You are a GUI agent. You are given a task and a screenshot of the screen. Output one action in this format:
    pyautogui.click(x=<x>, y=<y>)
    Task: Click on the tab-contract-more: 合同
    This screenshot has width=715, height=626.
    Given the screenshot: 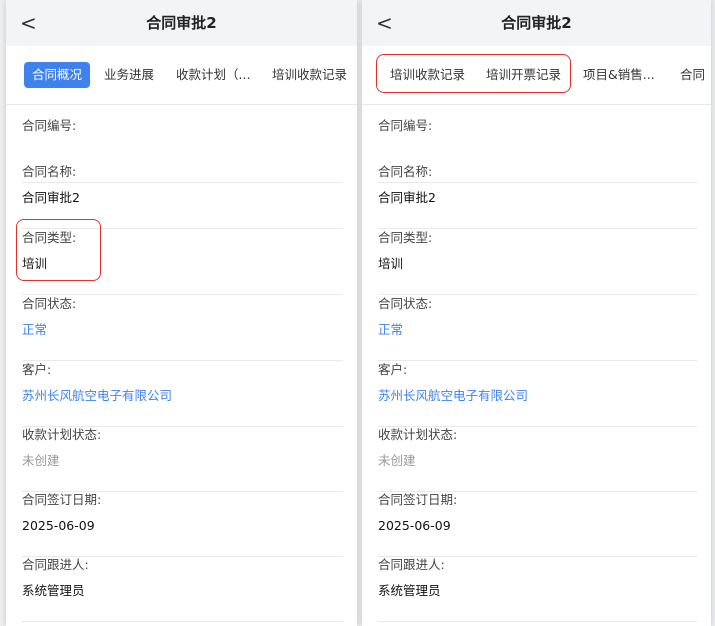 What is the action you would take?
    pyautogui.click(x=692, y=75)
    